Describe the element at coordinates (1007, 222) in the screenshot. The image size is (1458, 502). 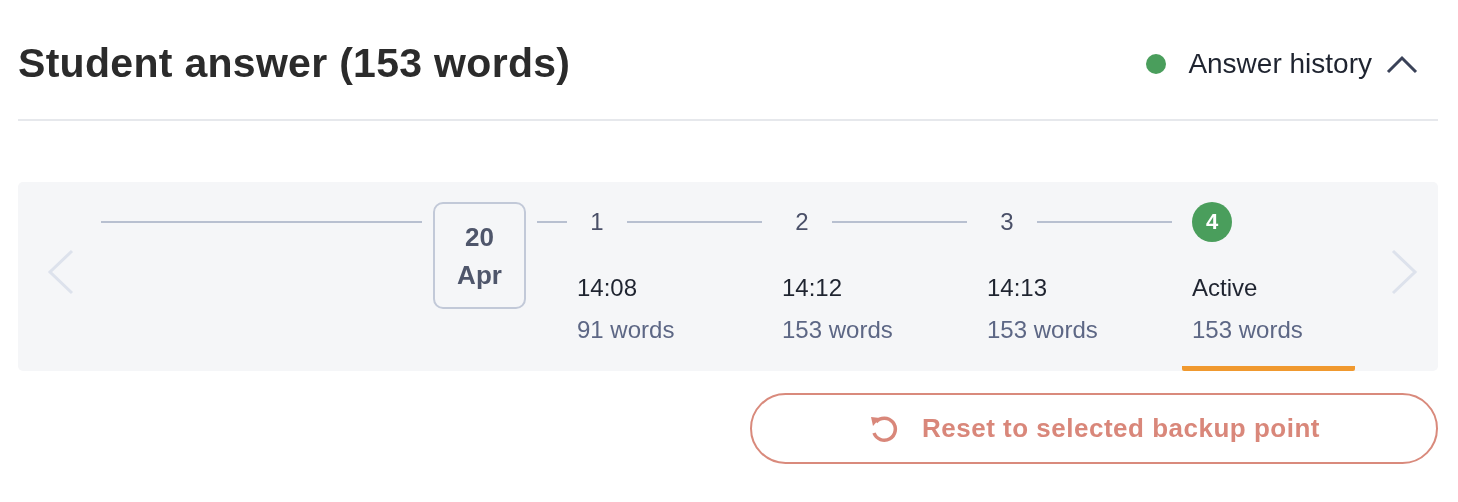
I see `step-number: 3` at that location.